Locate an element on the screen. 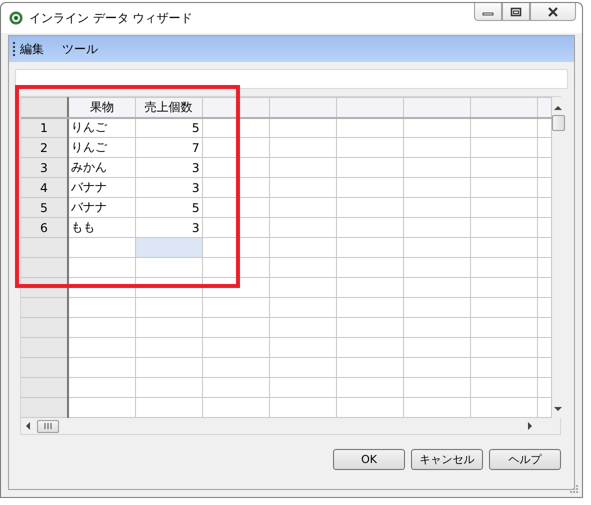 The image size is (591, 505). table-cell: 5 is located at coordinates (168, 128).